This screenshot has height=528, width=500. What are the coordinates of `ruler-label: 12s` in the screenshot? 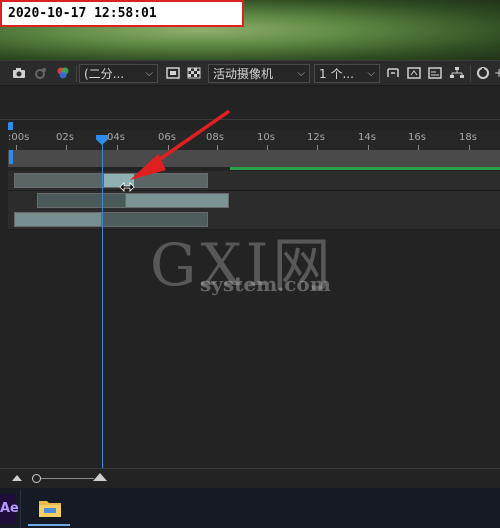 It's located at (316, 137).